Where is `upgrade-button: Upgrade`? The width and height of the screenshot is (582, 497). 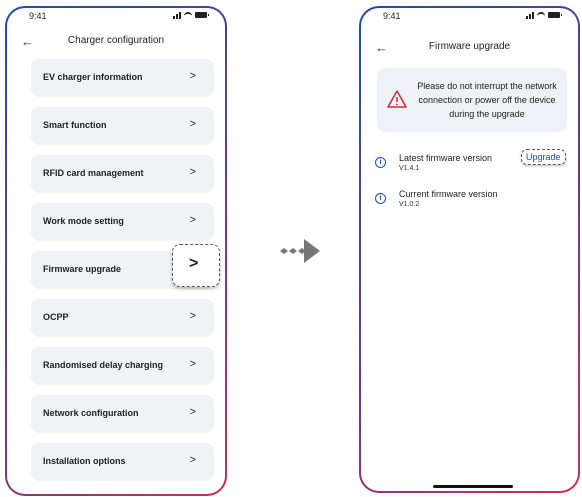 upgrade-button: Upgrade is located at coordinates (543, 157).